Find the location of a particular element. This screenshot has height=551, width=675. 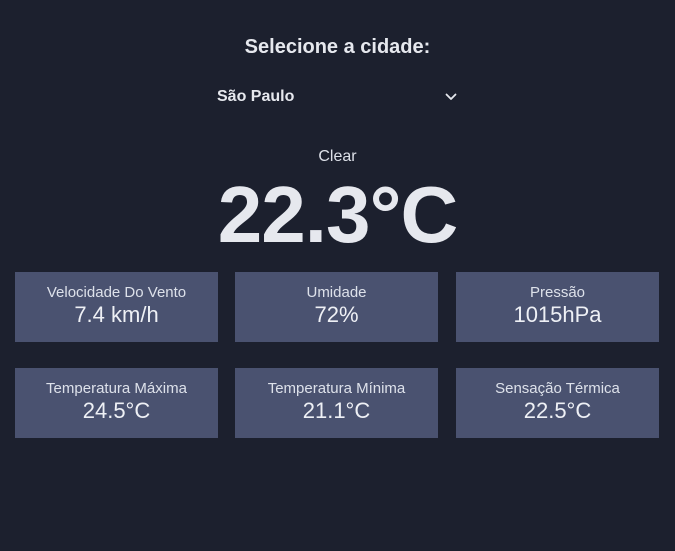

card-value: 21.1°C is located at coordinates (336, 410).